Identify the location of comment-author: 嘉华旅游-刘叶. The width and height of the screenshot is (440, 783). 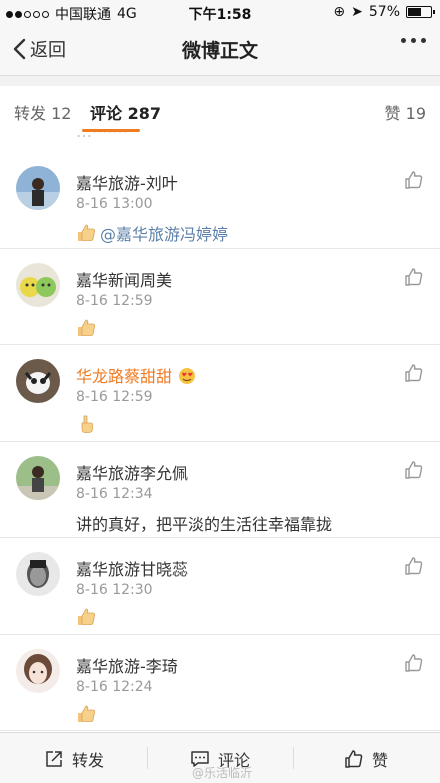
(127, 182).